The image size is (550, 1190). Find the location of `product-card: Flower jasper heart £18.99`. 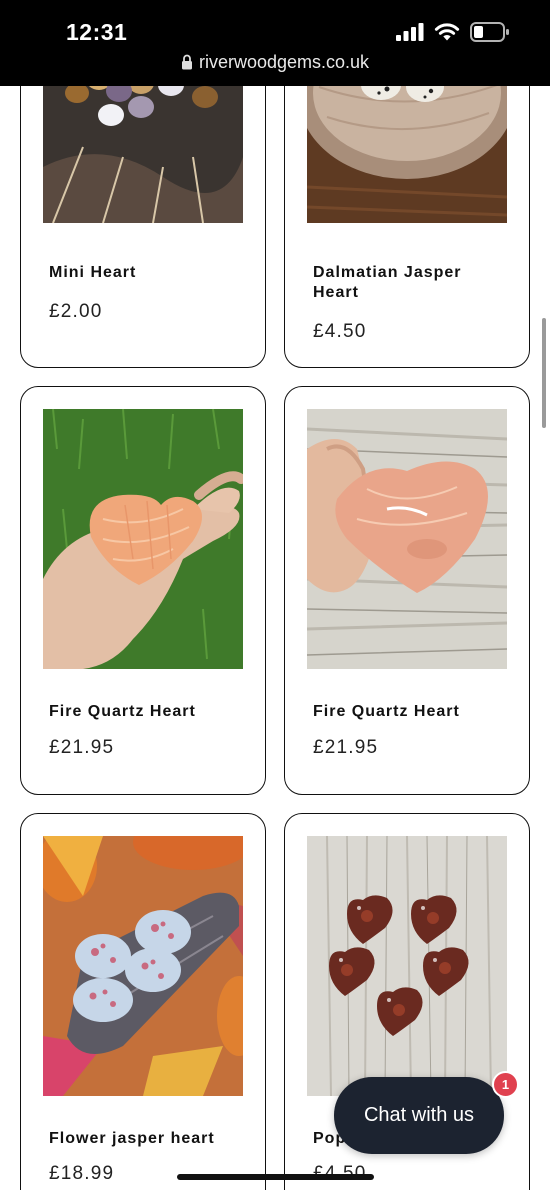

product-card: Flower jasper heart £18.99 is located at coordinates (143, 1001).